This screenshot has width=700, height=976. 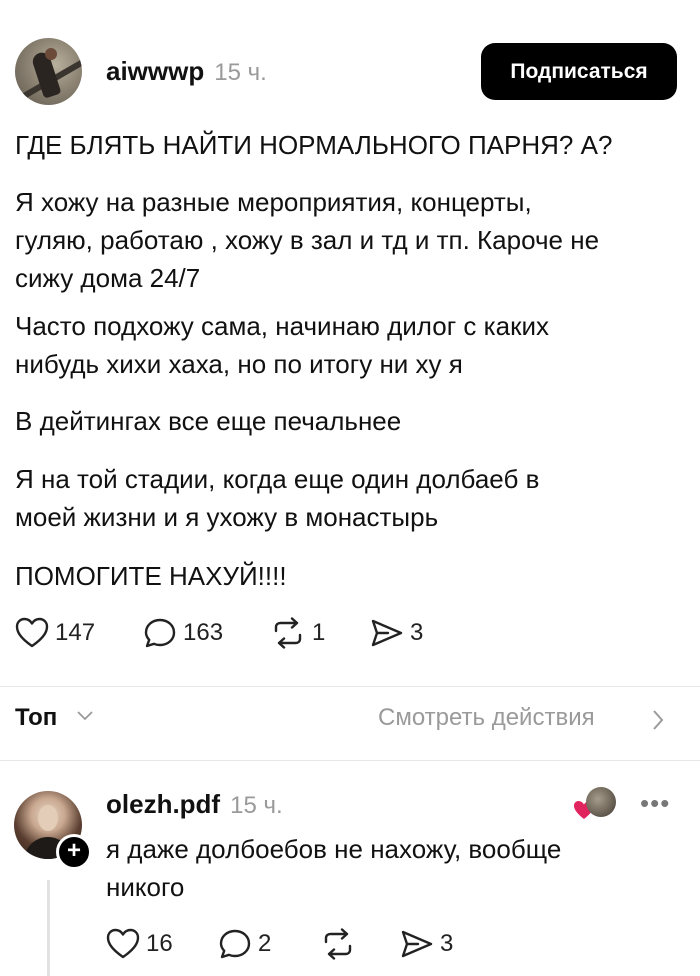 What do you see at coordinates (85, 716) in the screenshot?
I see `chevron-down-icon` at bounding box center [85, 716].